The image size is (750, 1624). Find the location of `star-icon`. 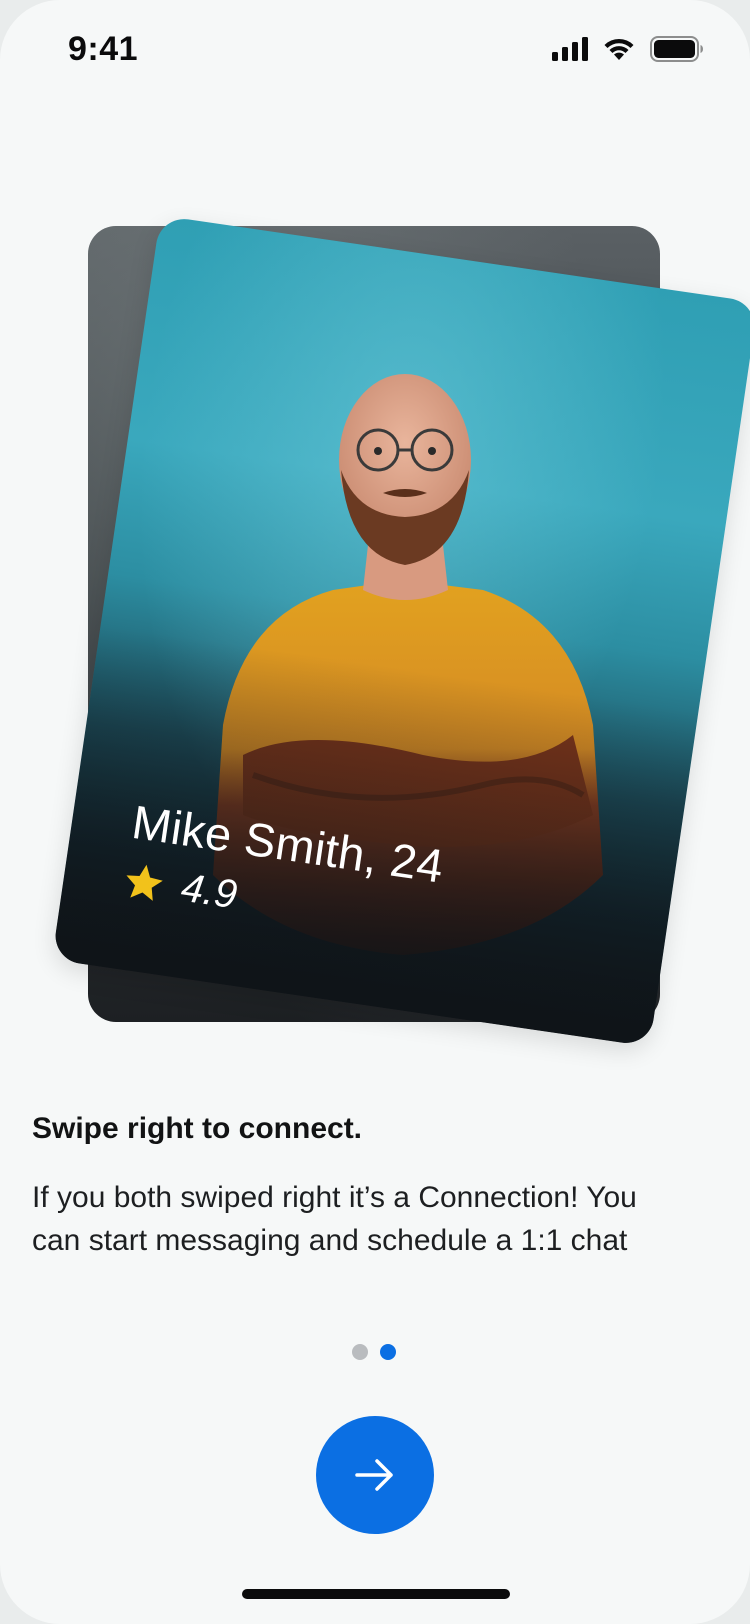

star-icon is located at coordinates (144, 882).